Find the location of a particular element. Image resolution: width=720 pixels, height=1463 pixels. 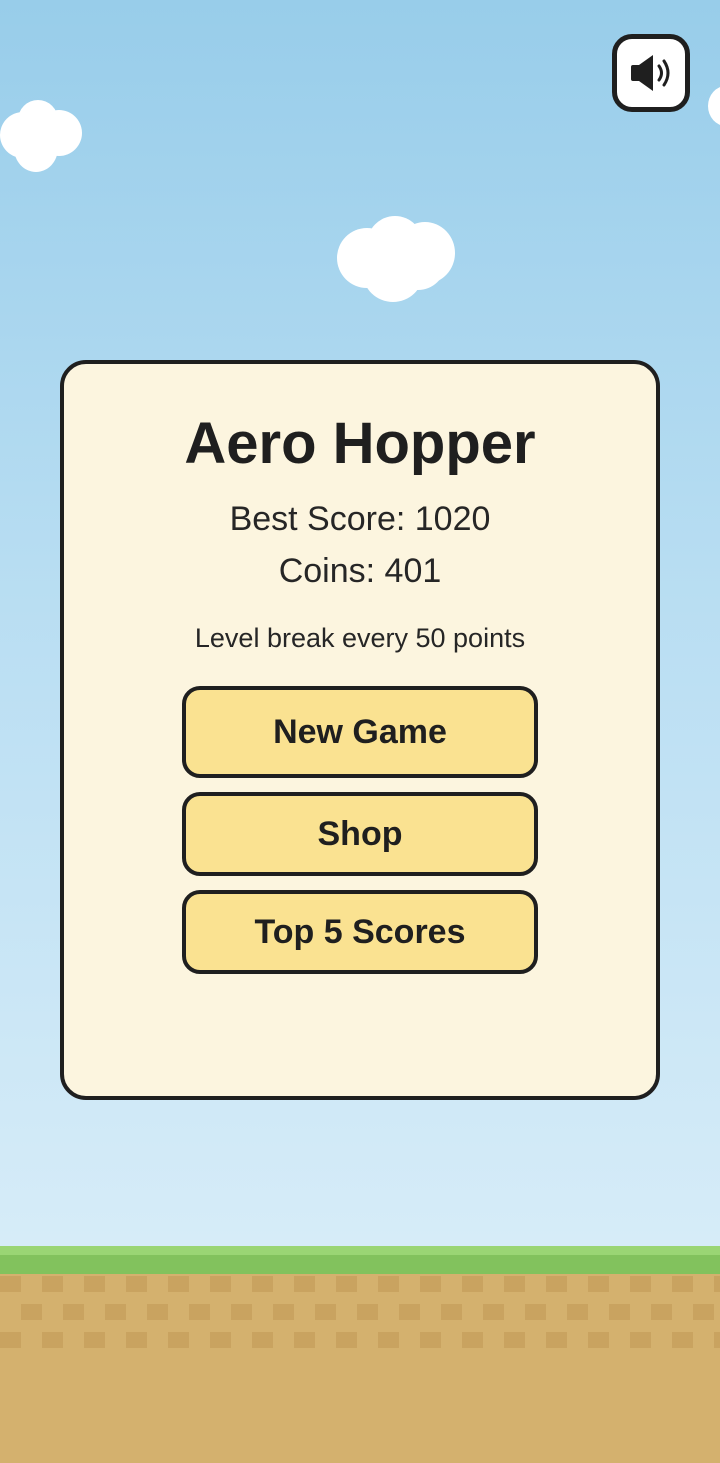

dirt-tile-pattern is located at coordinates (360, 1316).